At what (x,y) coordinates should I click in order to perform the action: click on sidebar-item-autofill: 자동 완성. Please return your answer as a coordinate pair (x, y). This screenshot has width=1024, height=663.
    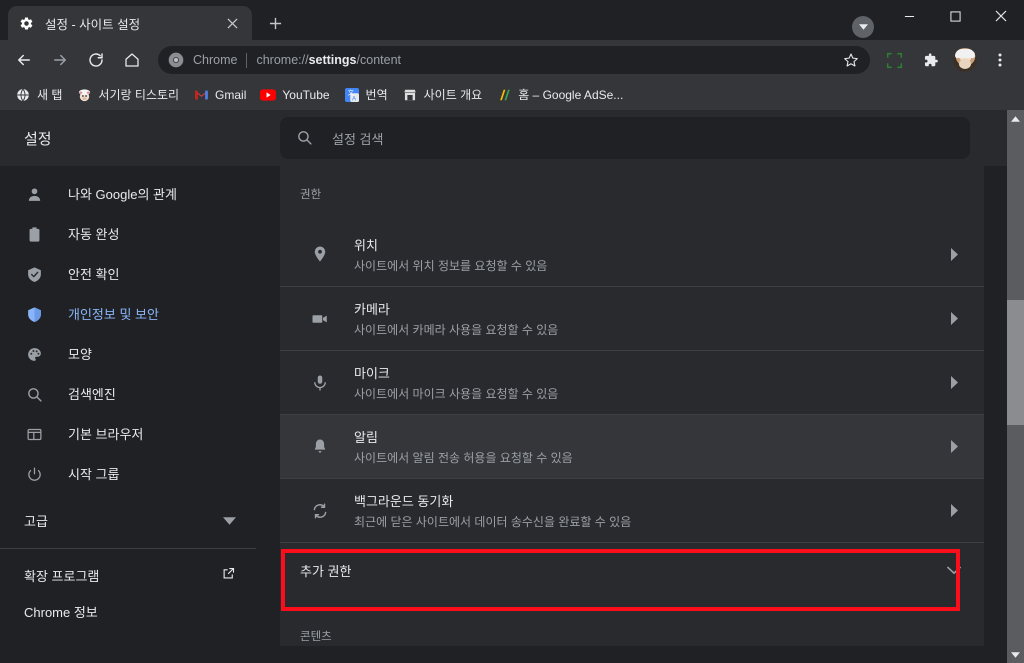
    Looking at the image, I should click on (122, 234).